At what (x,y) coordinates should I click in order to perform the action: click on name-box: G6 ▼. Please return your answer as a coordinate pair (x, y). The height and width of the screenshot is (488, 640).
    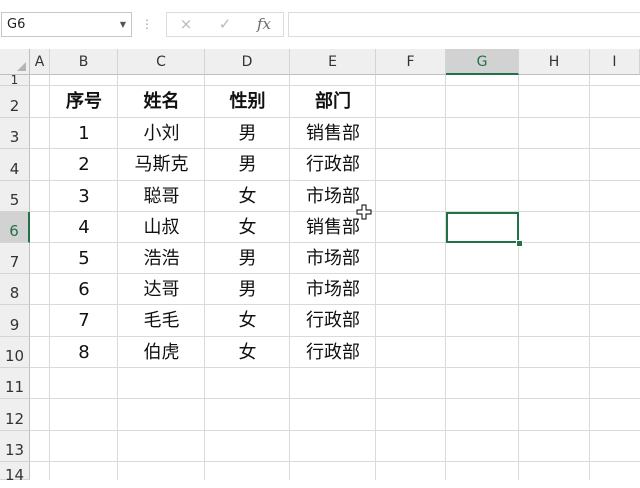
    Looking at the image, I should click on (66, 24).